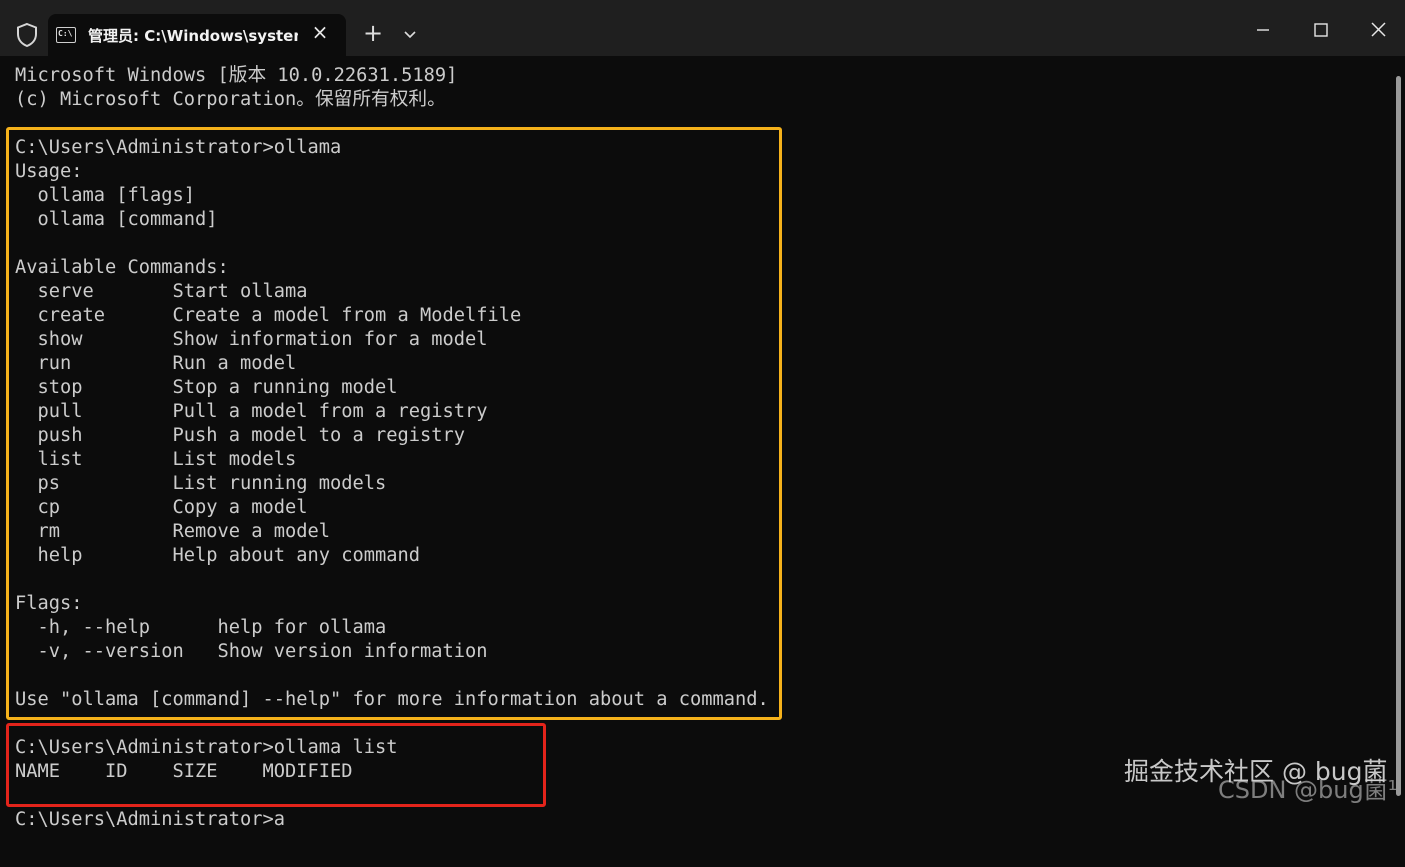 The height and width of the screenshot is (867, 1405). Describe the element at coordinates (373, 33) in the screenshot. I see `new-tab-button: +` at that location.